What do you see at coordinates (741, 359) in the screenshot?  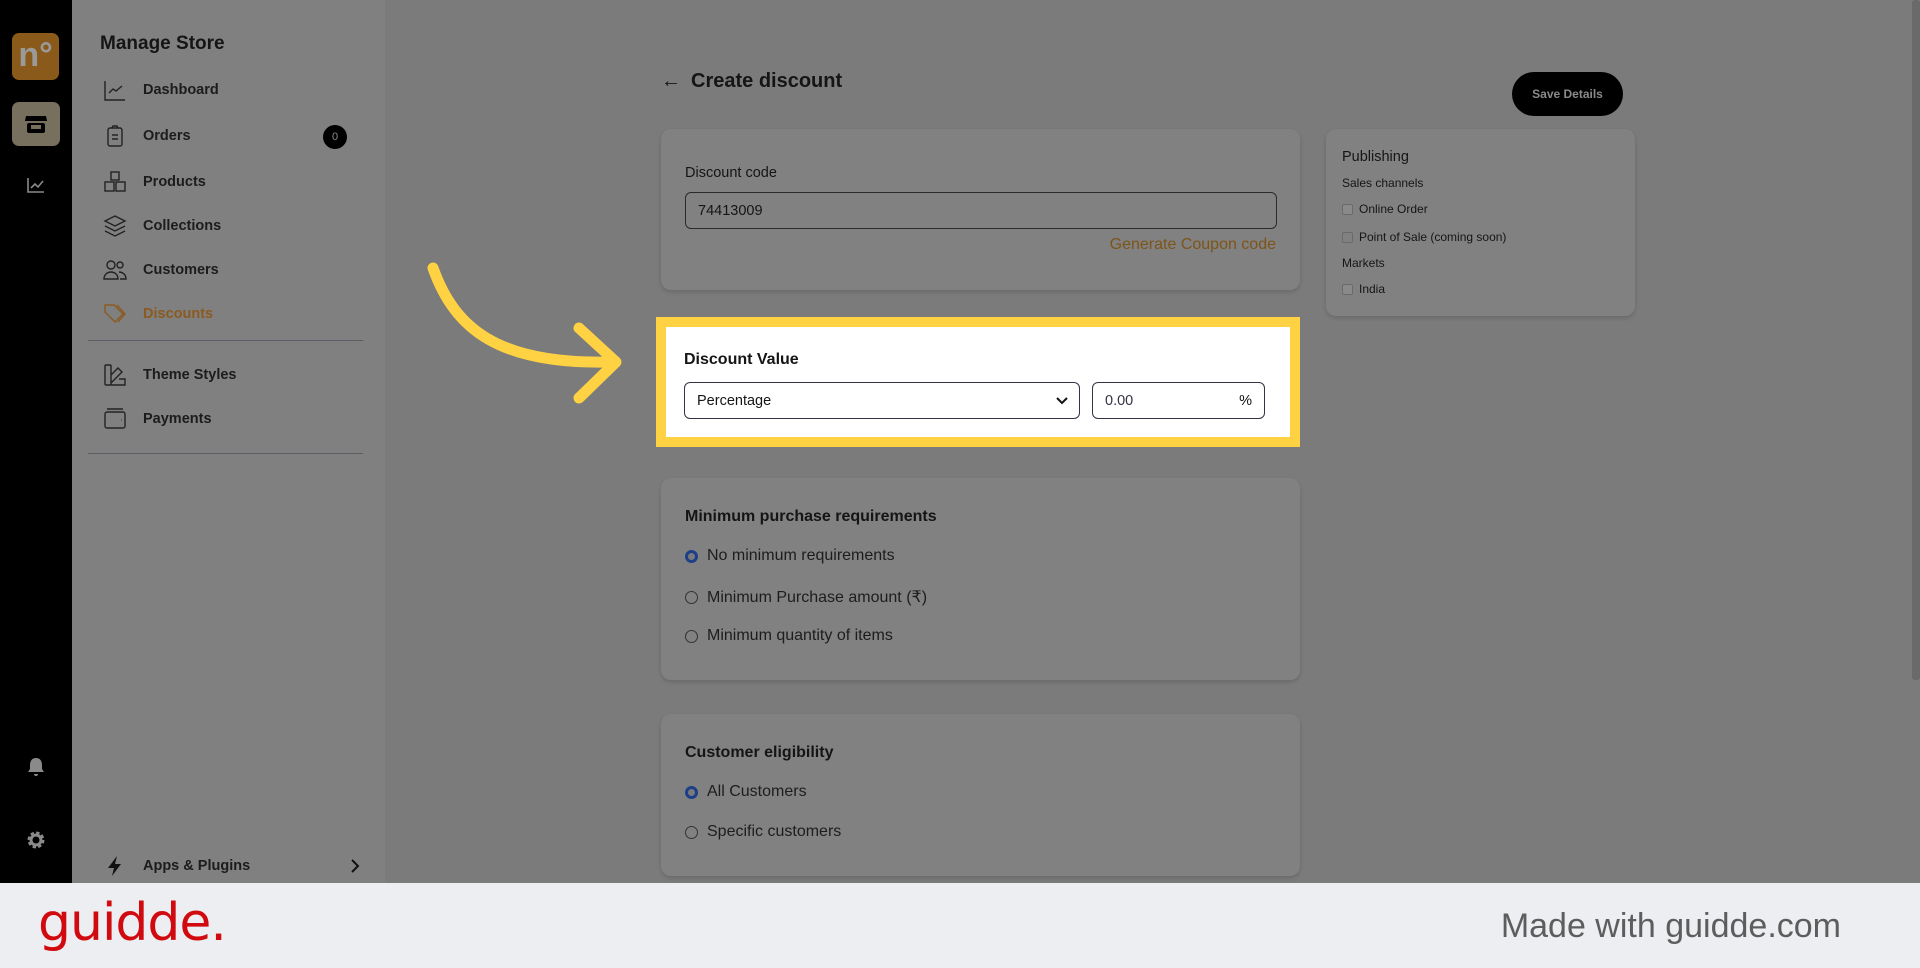 I see `discount-value-label: Discount Value` at bounding box center [741, 359].